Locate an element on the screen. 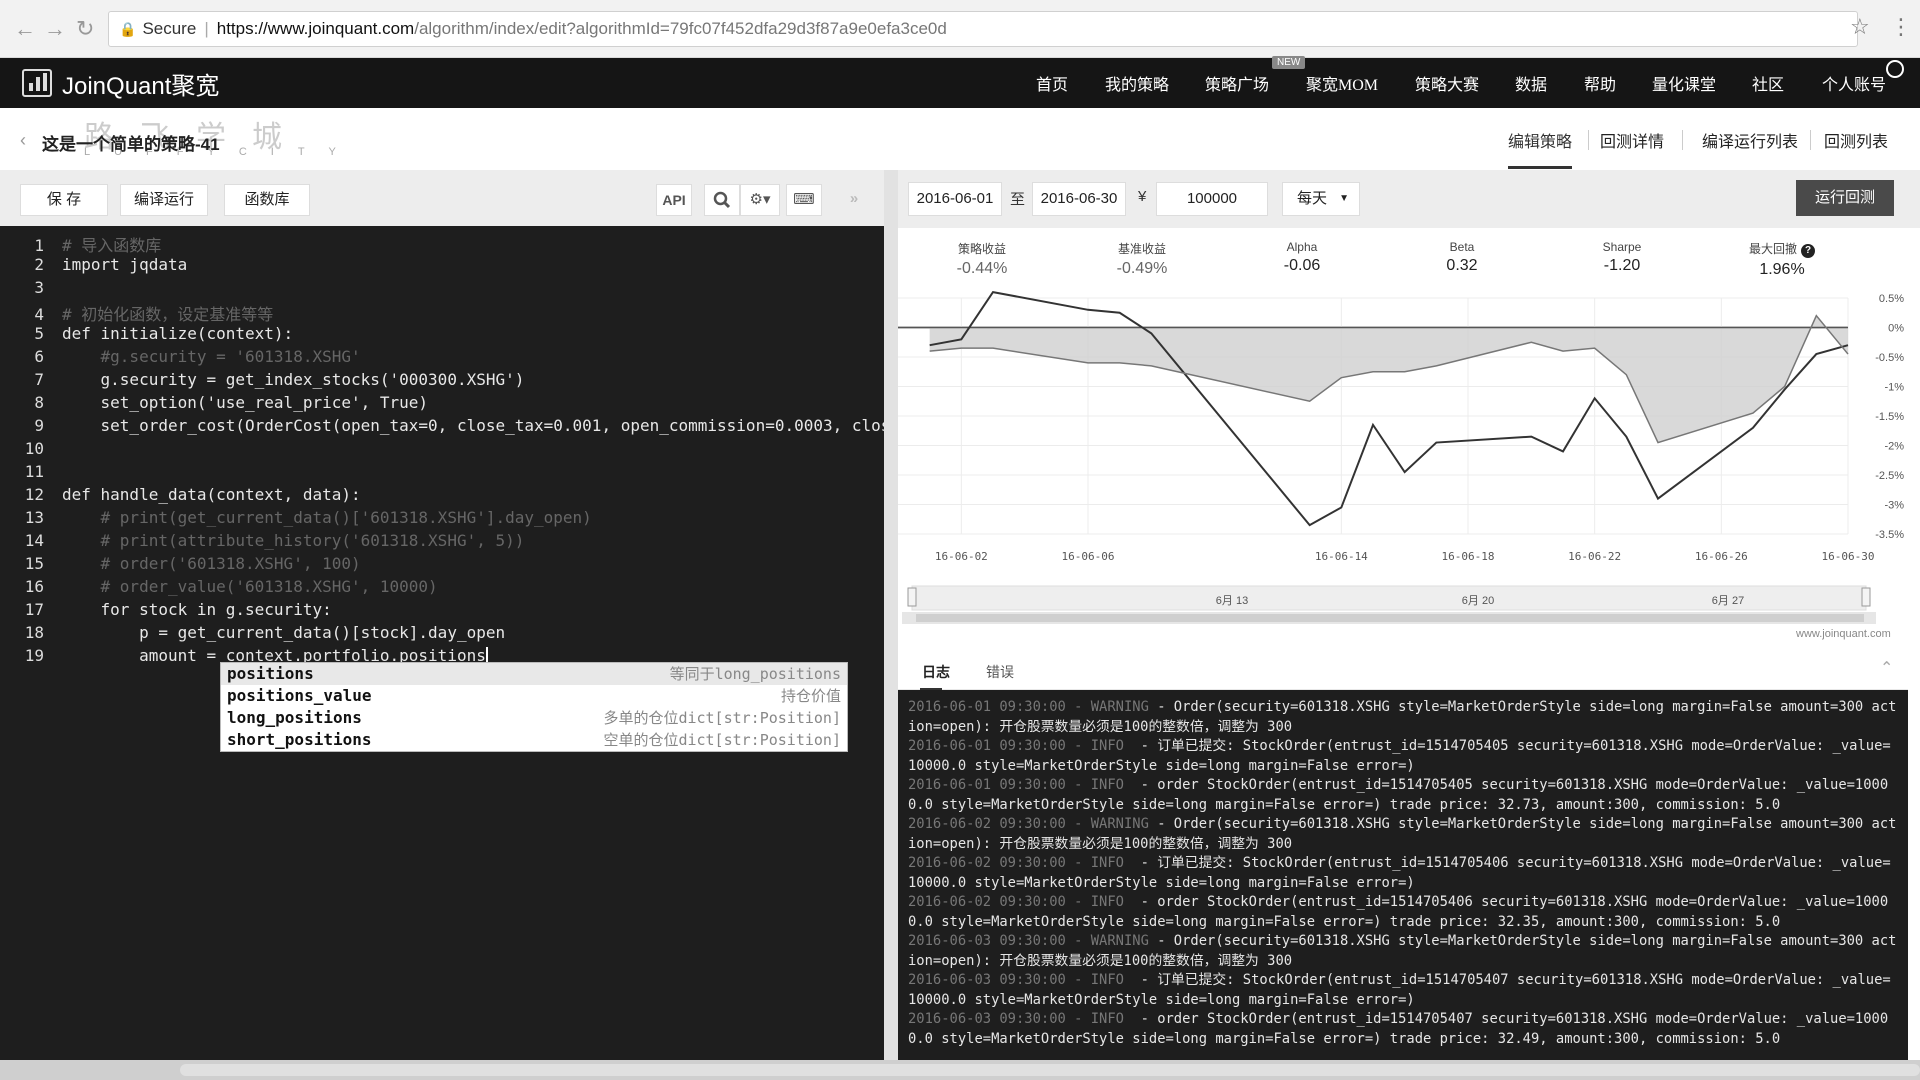 This screenshot has width=1920, height=1080. tab-backtest-details: 回测详情 is located at coordinates (1632, 140).